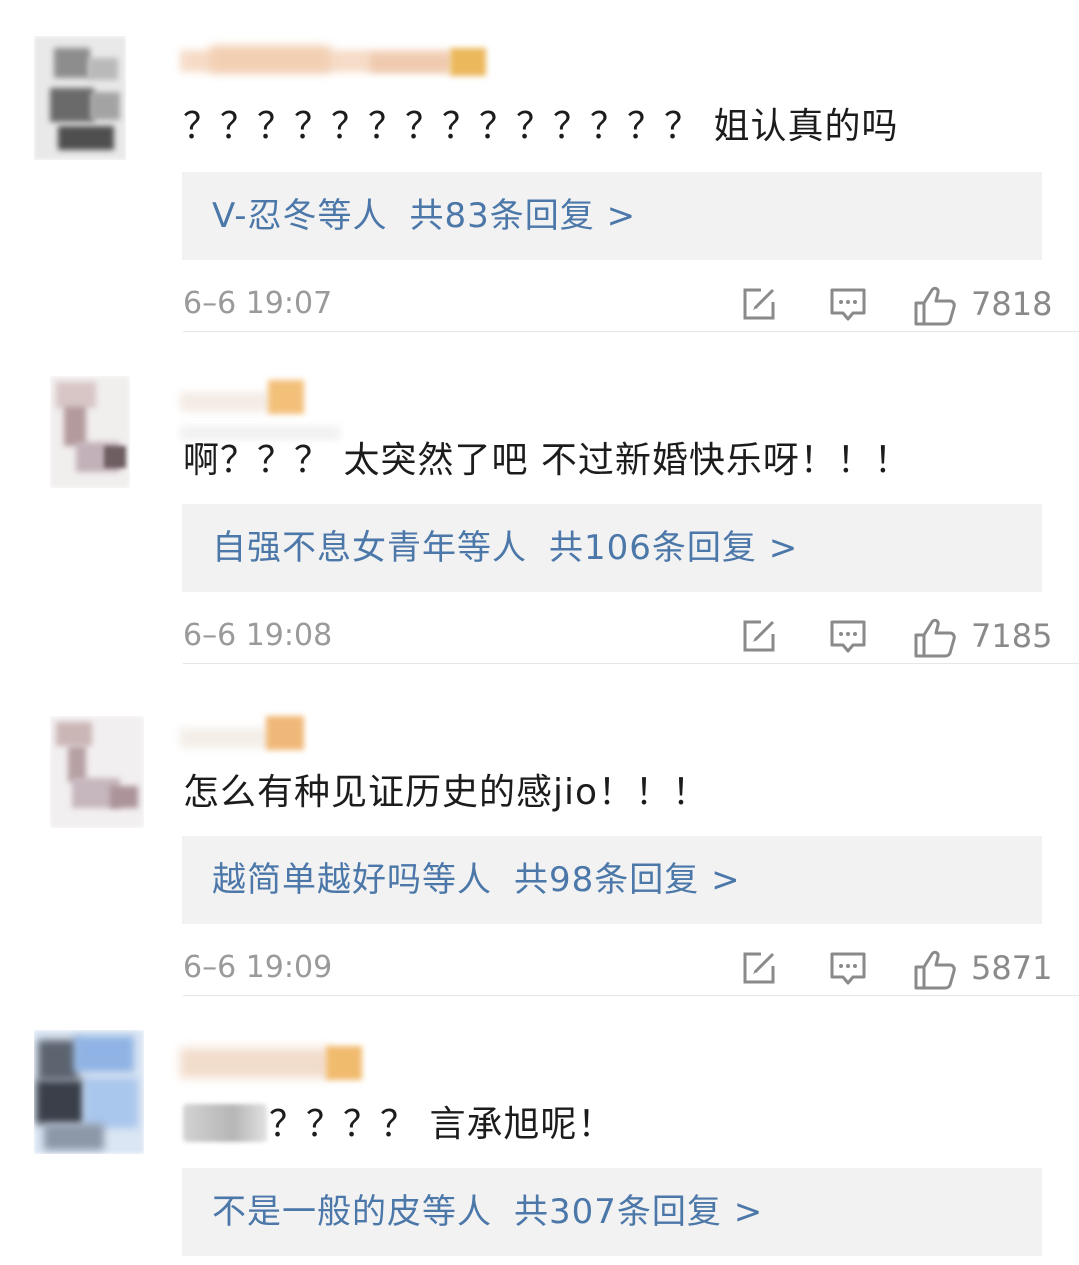  What do you see at coordinates (369, 548) in the screenshot?
I see `reply-authors: 自强不息女青年等人` at bounding box center [369, 548].